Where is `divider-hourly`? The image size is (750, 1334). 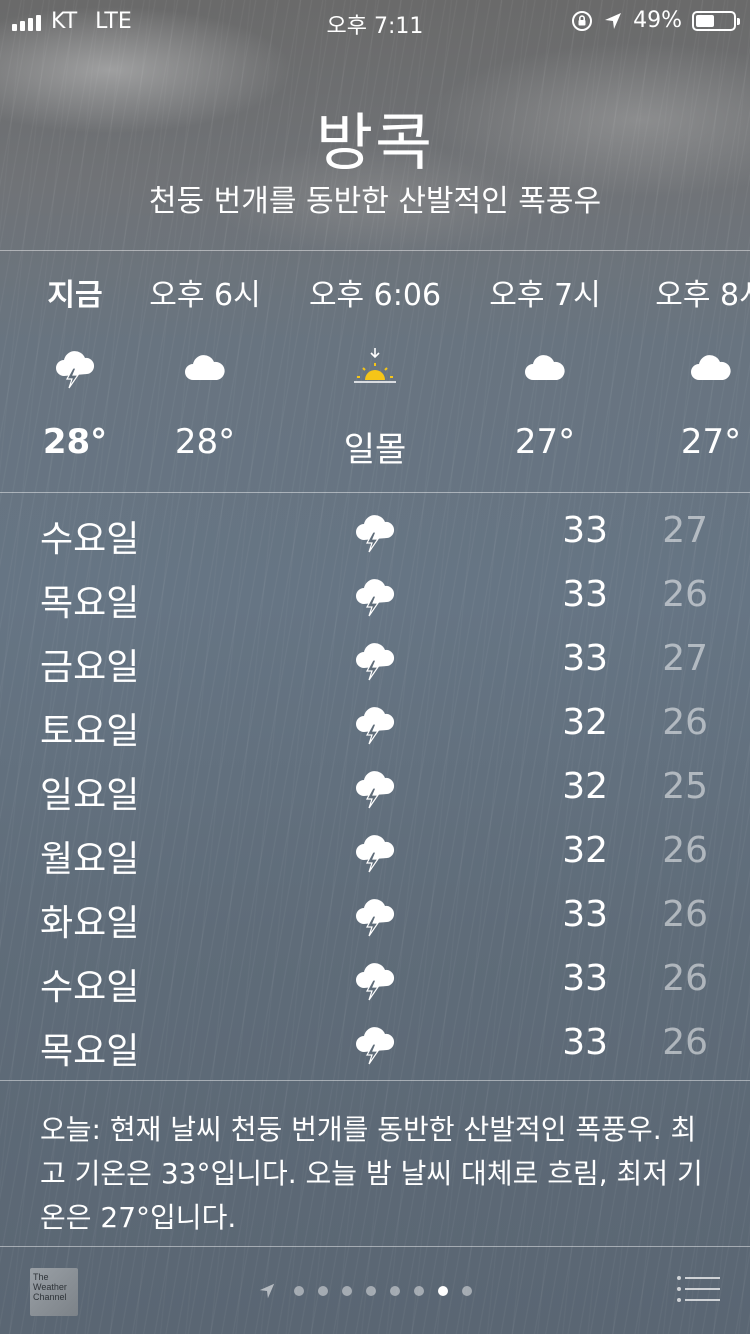
divider-hourly is located at coordinates (375, 492).